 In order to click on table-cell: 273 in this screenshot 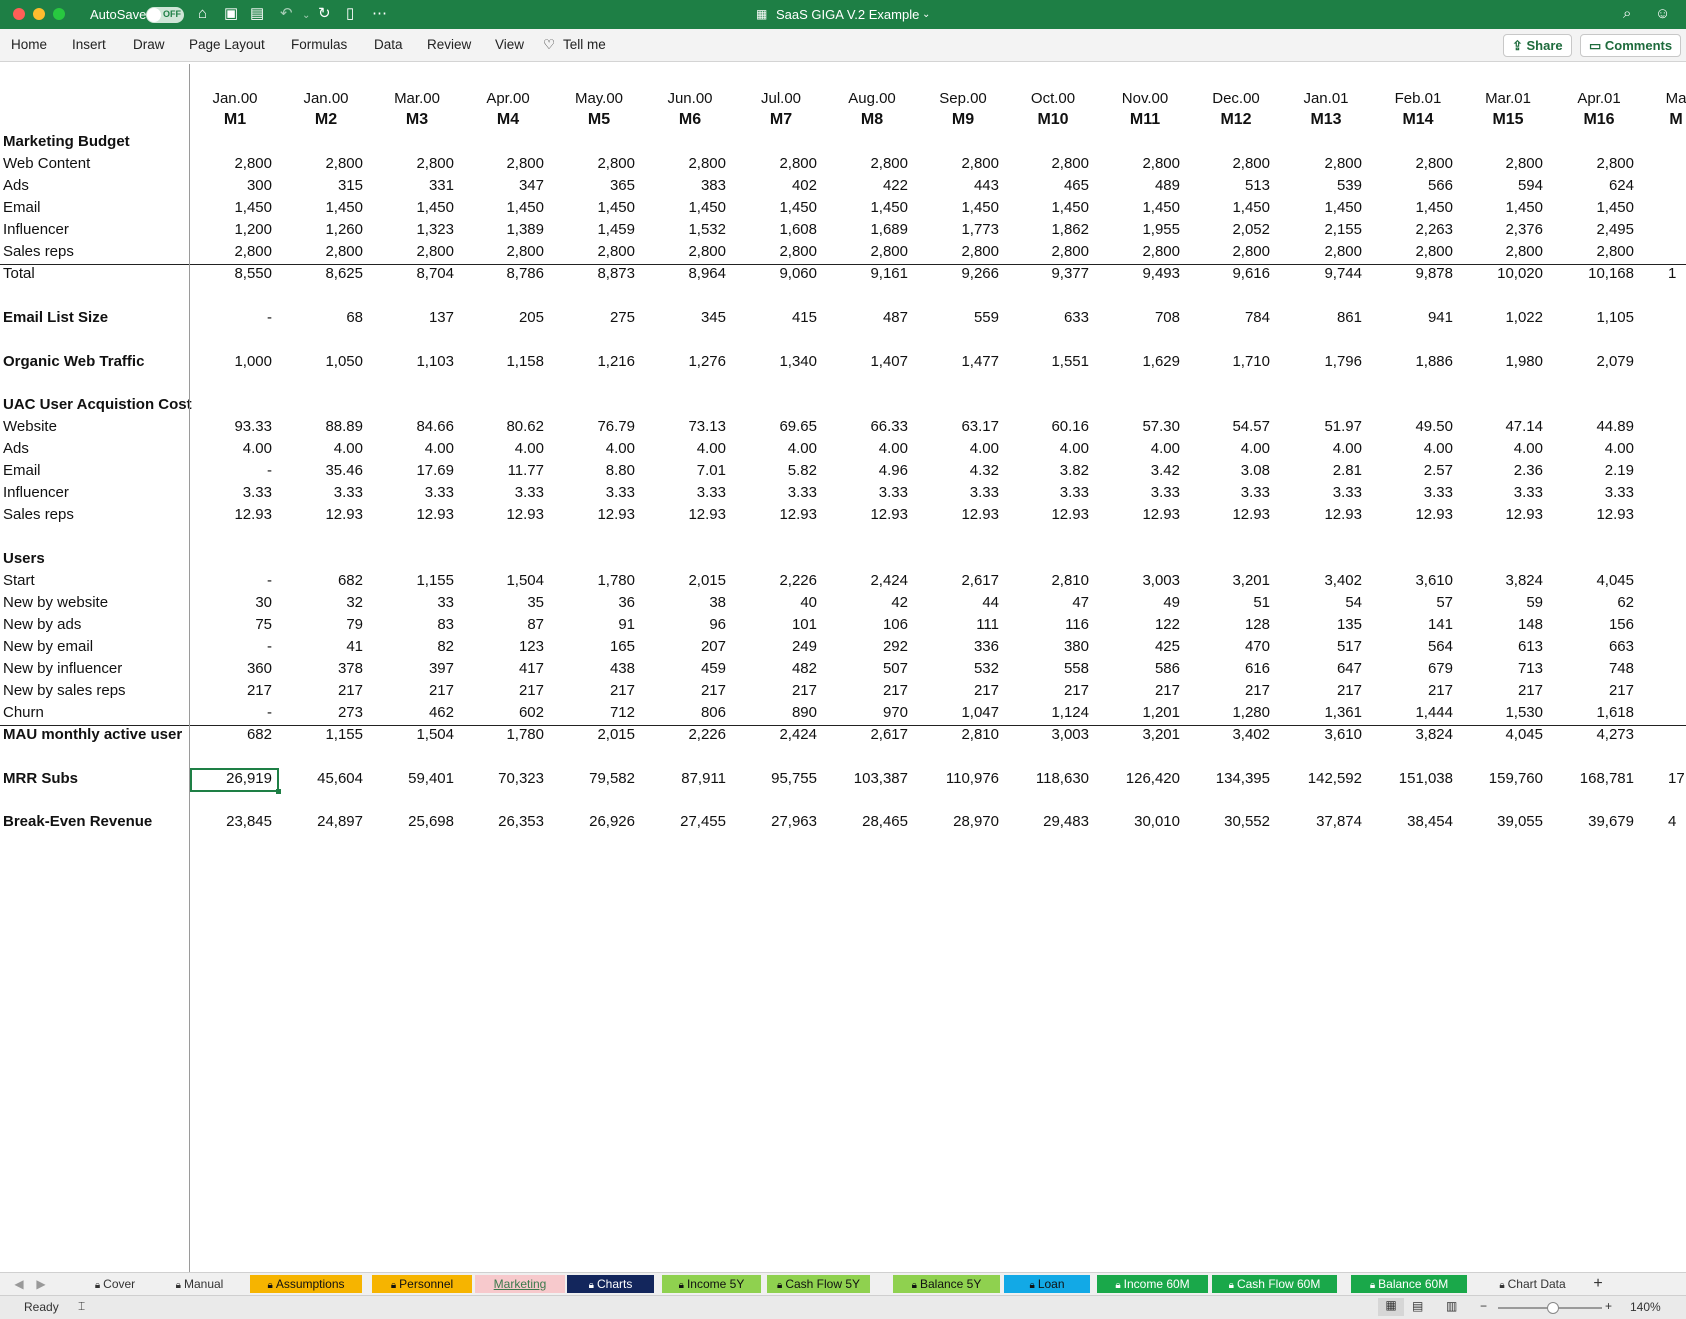, I will do `click(318, 712)`.